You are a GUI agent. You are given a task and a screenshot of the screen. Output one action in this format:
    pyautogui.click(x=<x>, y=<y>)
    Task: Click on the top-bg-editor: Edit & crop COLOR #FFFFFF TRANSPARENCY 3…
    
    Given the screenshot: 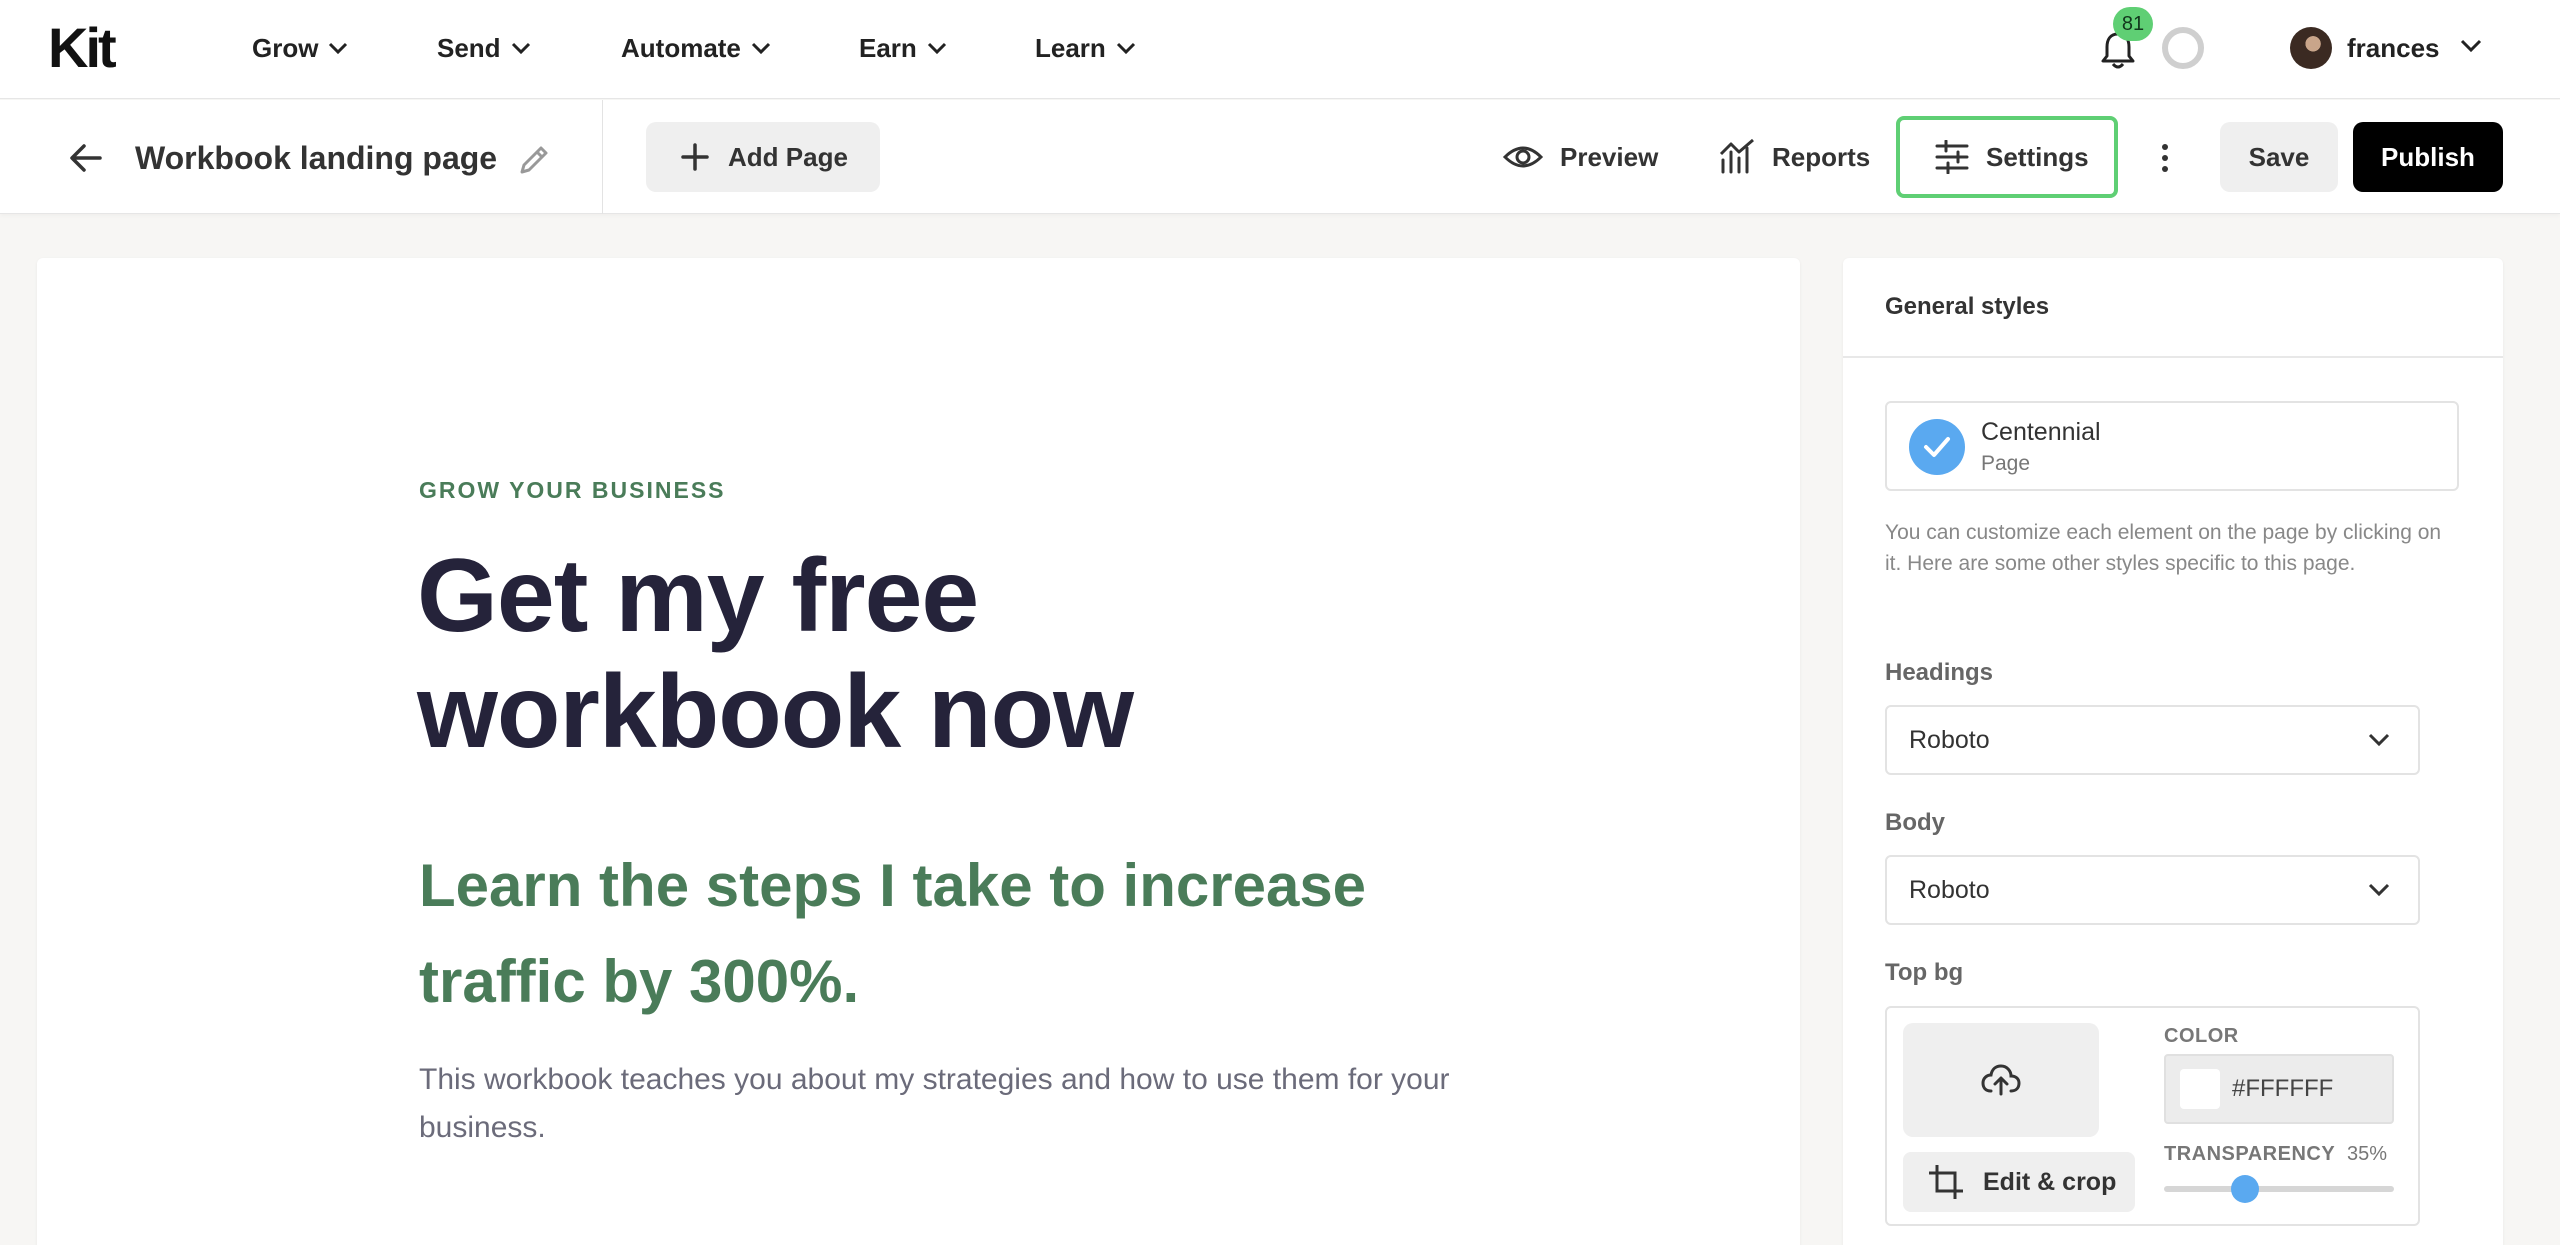 What is the action you would take?
    pyautogui.click(x=2152, y=1116)
    